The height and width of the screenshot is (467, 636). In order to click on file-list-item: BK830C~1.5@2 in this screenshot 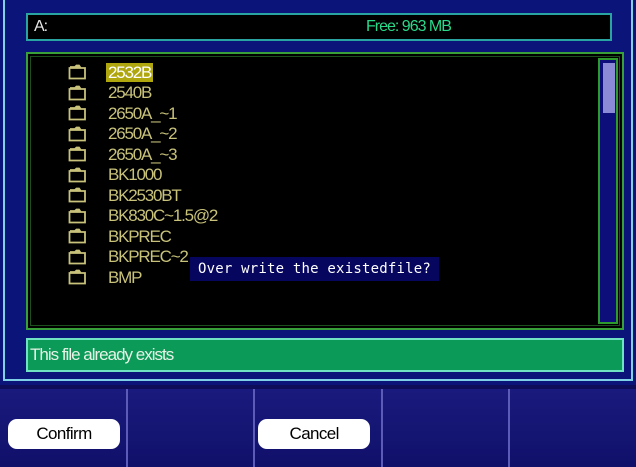, I will do `click(143, 216)`.